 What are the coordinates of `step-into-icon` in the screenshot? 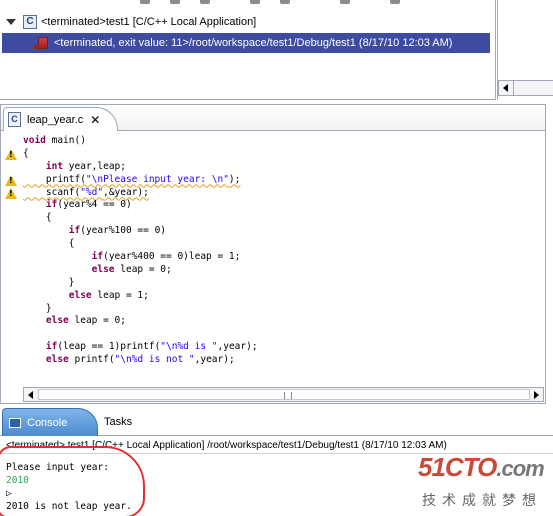 It's located at (255, 2).